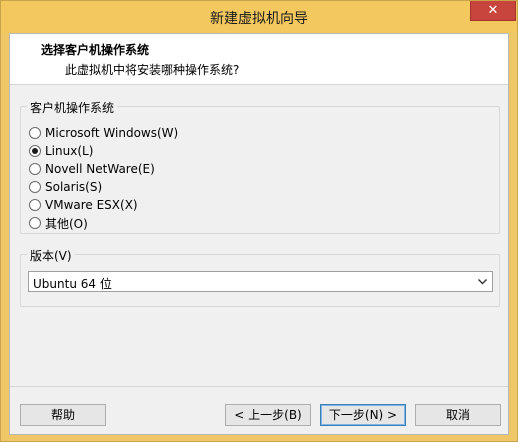 This screenshot has height=442, width=518. I want to click on title-bar: 新建虚拟机向导 ✕, so click(259, 17).